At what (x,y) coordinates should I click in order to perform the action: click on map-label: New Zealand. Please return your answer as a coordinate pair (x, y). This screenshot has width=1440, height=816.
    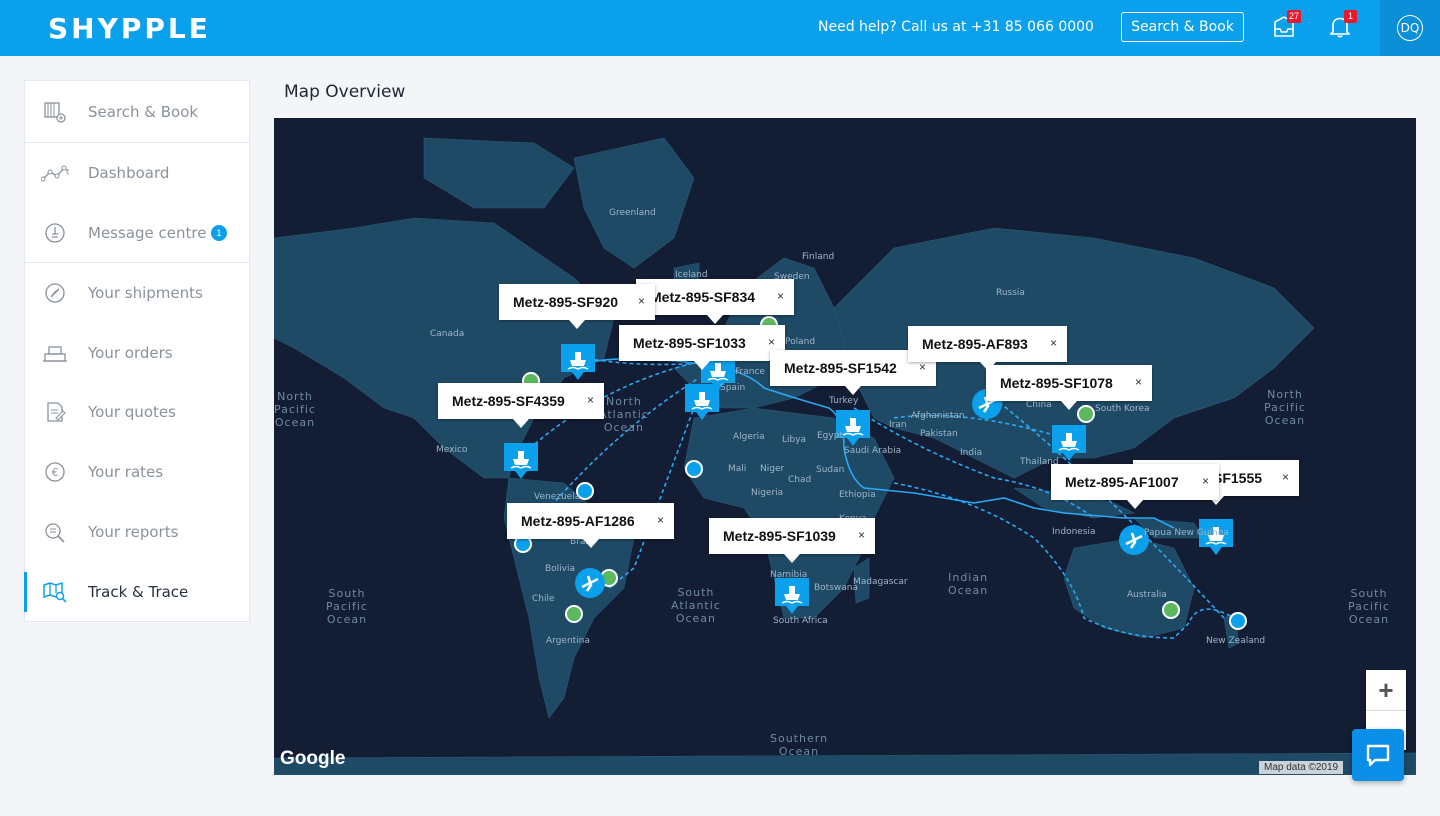
    Looking at the image, I should click on (1236, 641).